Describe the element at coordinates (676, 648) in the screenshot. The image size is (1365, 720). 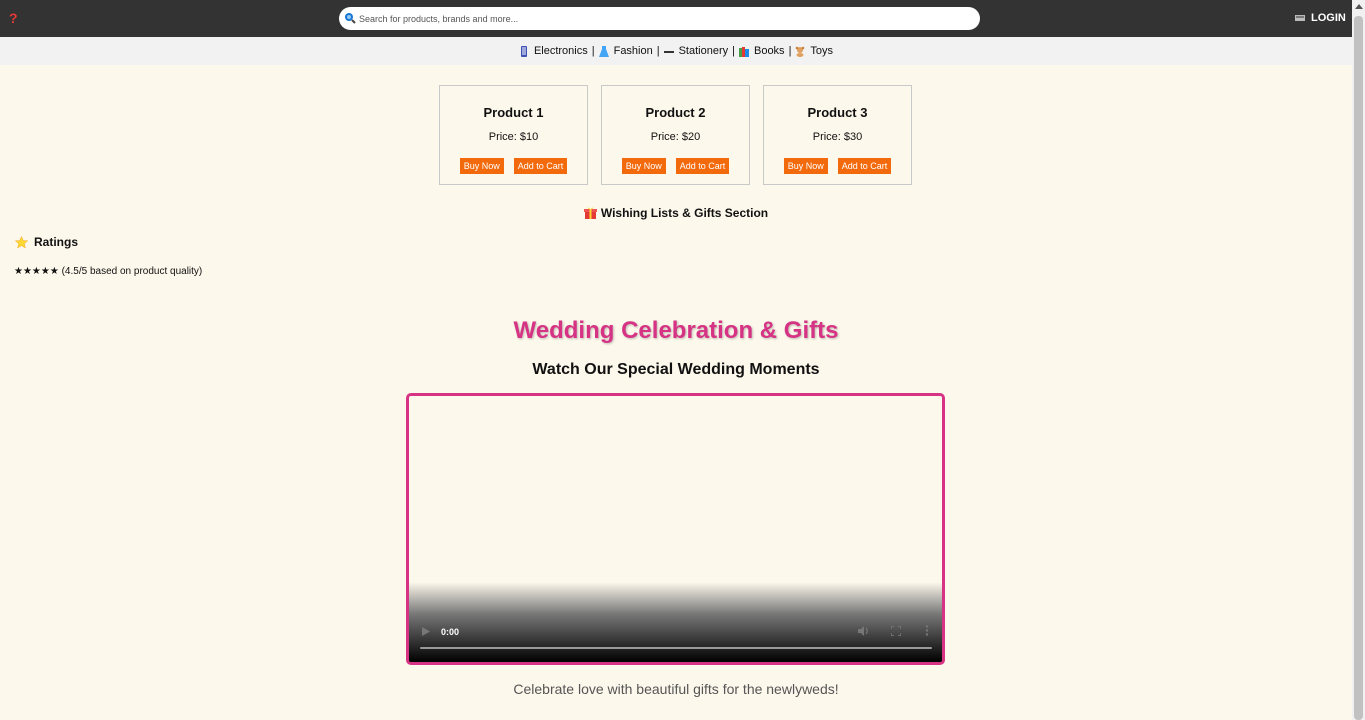
I see `video-progress-bar` at that location.